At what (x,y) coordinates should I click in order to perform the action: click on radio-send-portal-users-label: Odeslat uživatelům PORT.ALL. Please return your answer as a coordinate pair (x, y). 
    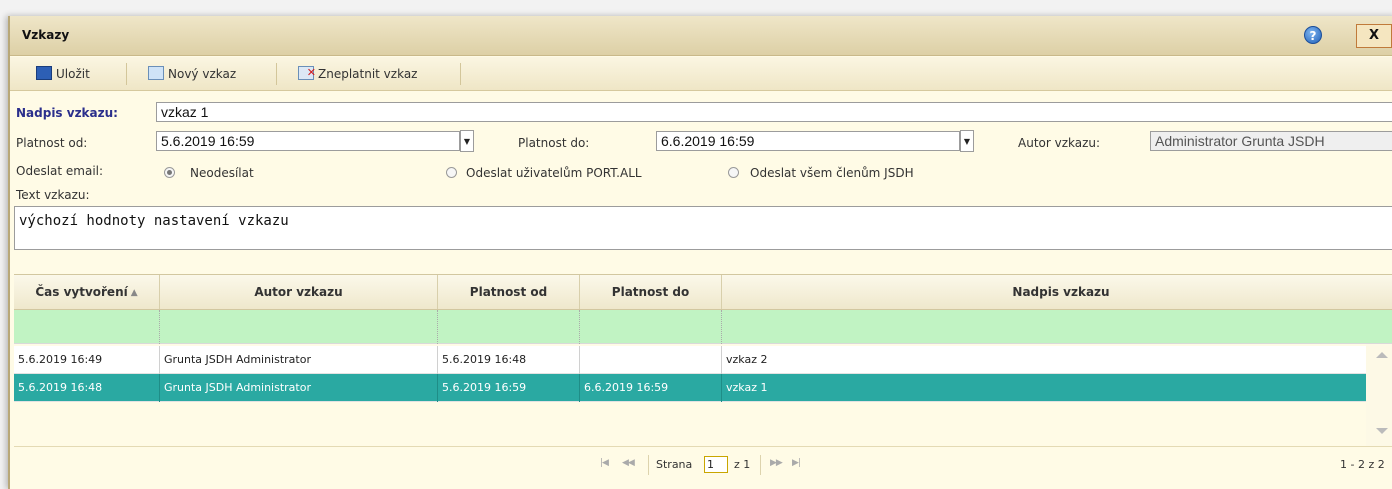
    Looking at the image, I should click on (554, 173).